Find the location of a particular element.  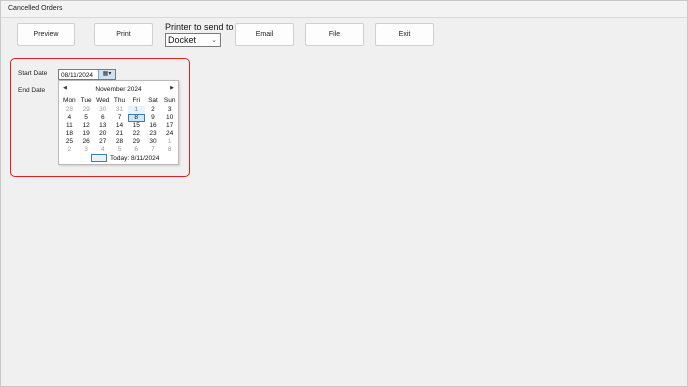

calendar-day: 31 is located at coordinates (119, 110).